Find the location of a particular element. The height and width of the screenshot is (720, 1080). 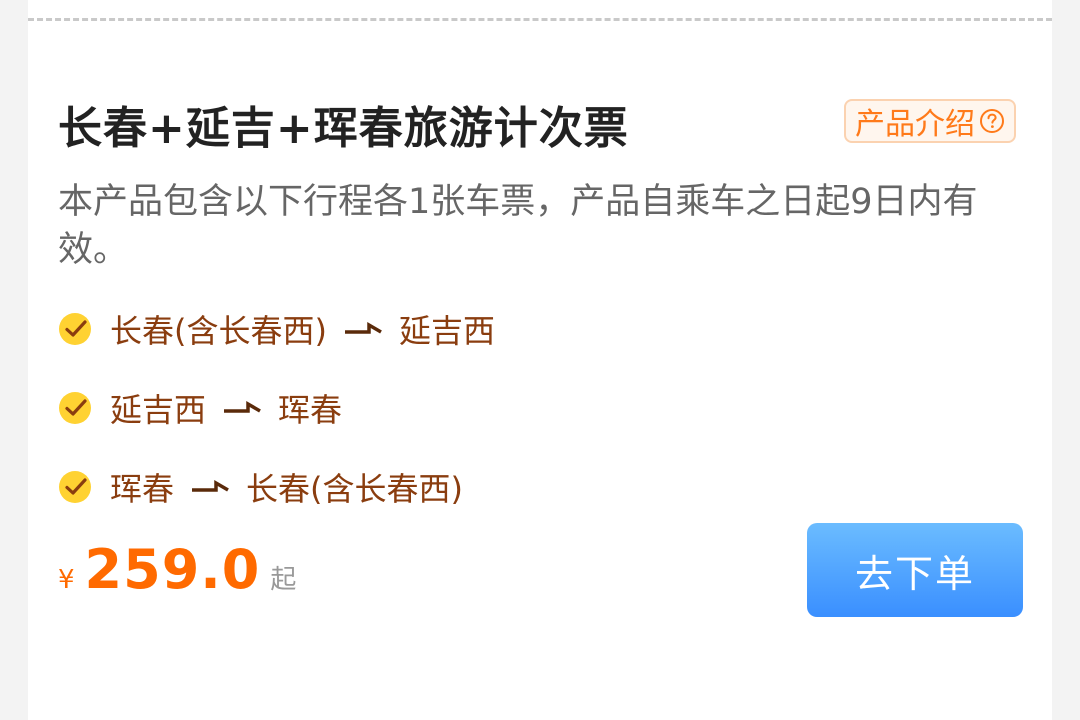

product-title: 长春+延吉+珲春旅游计次票 is located at coordinates (343, 128).